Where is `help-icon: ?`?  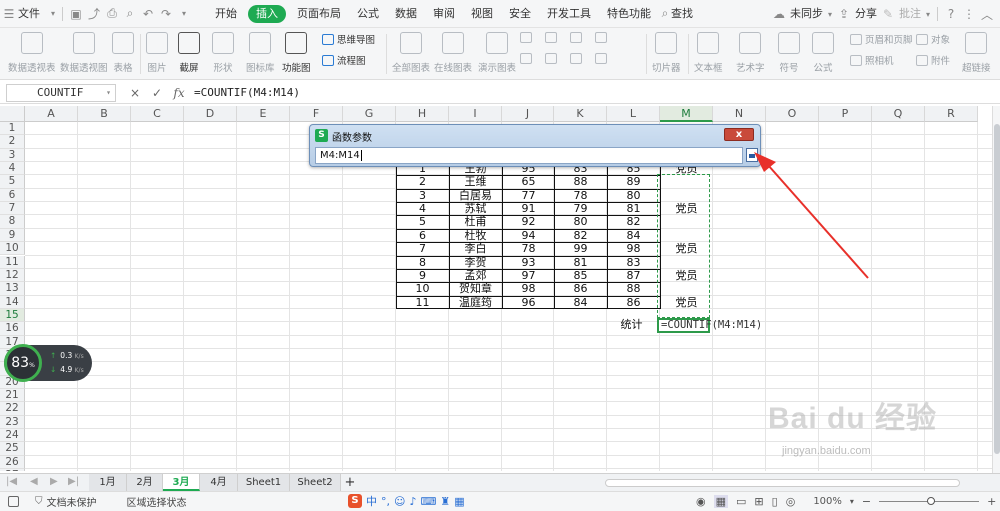
help-icon: ? is located at coordinates (951, 14).